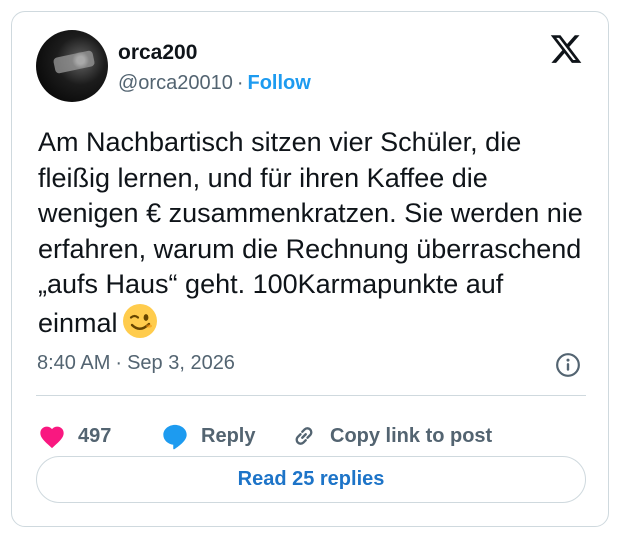 This screenshot has width=620, height=538. I want to click on avatar, so click(72, 66).